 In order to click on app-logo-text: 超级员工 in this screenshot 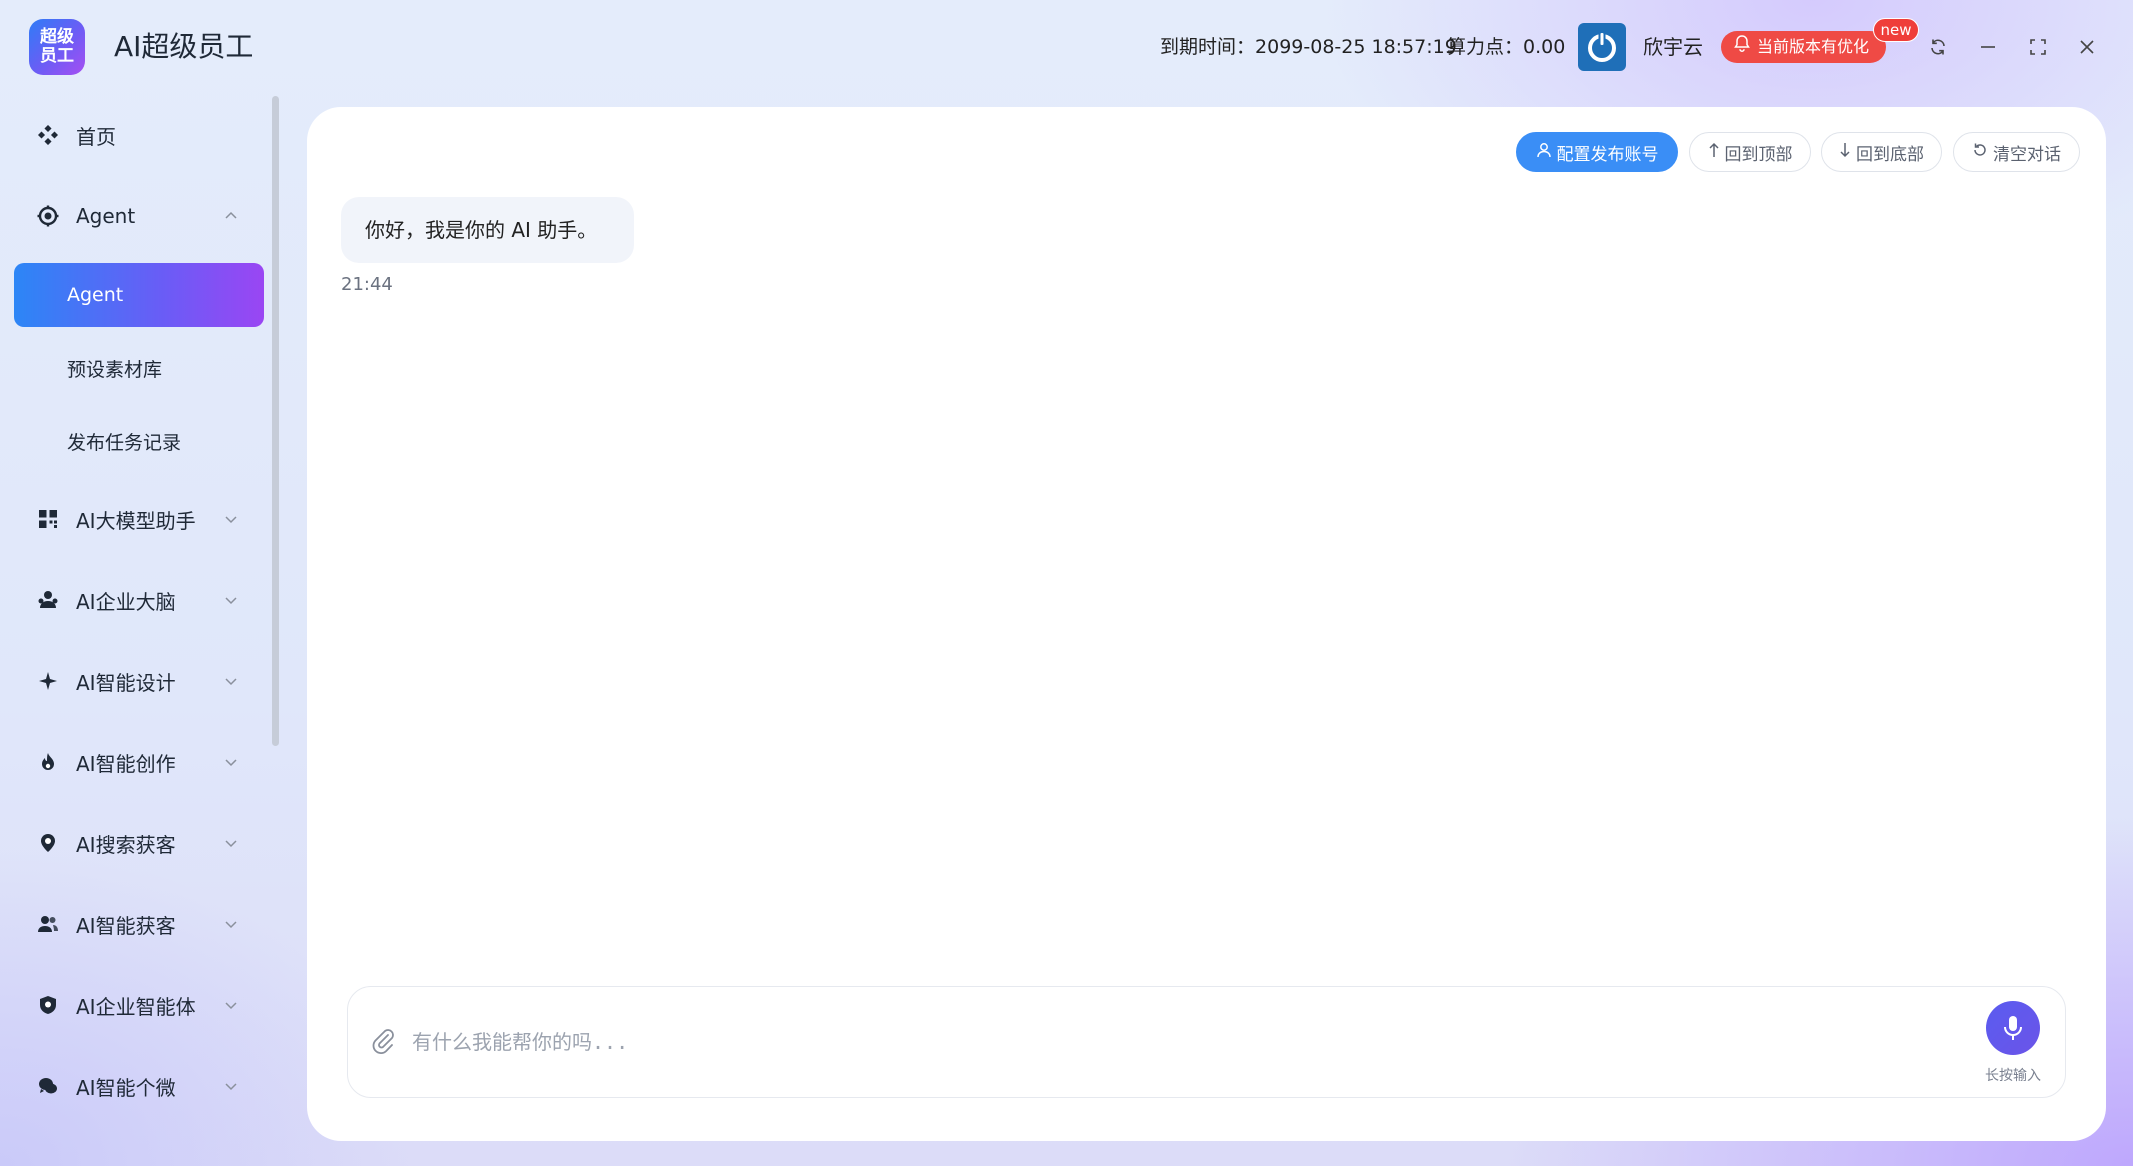, I will do `click(57, 46)`.